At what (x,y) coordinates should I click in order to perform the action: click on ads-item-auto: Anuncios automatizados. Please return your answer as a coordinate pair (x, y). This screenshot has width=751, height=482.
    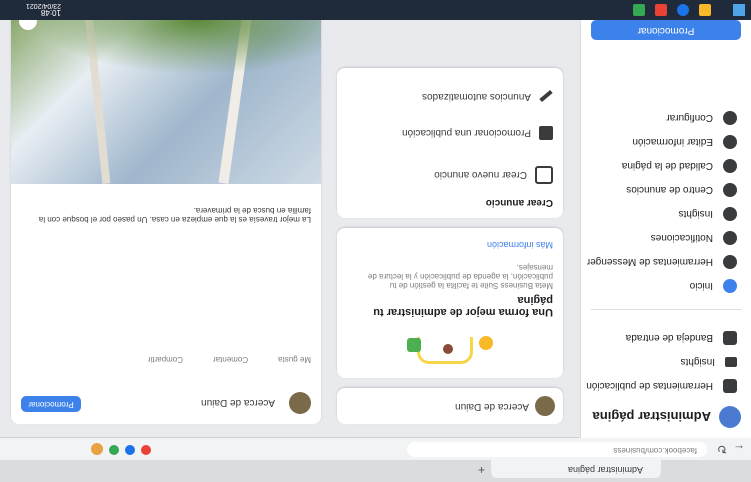
    Looking at the image, I should click on (487, 96).